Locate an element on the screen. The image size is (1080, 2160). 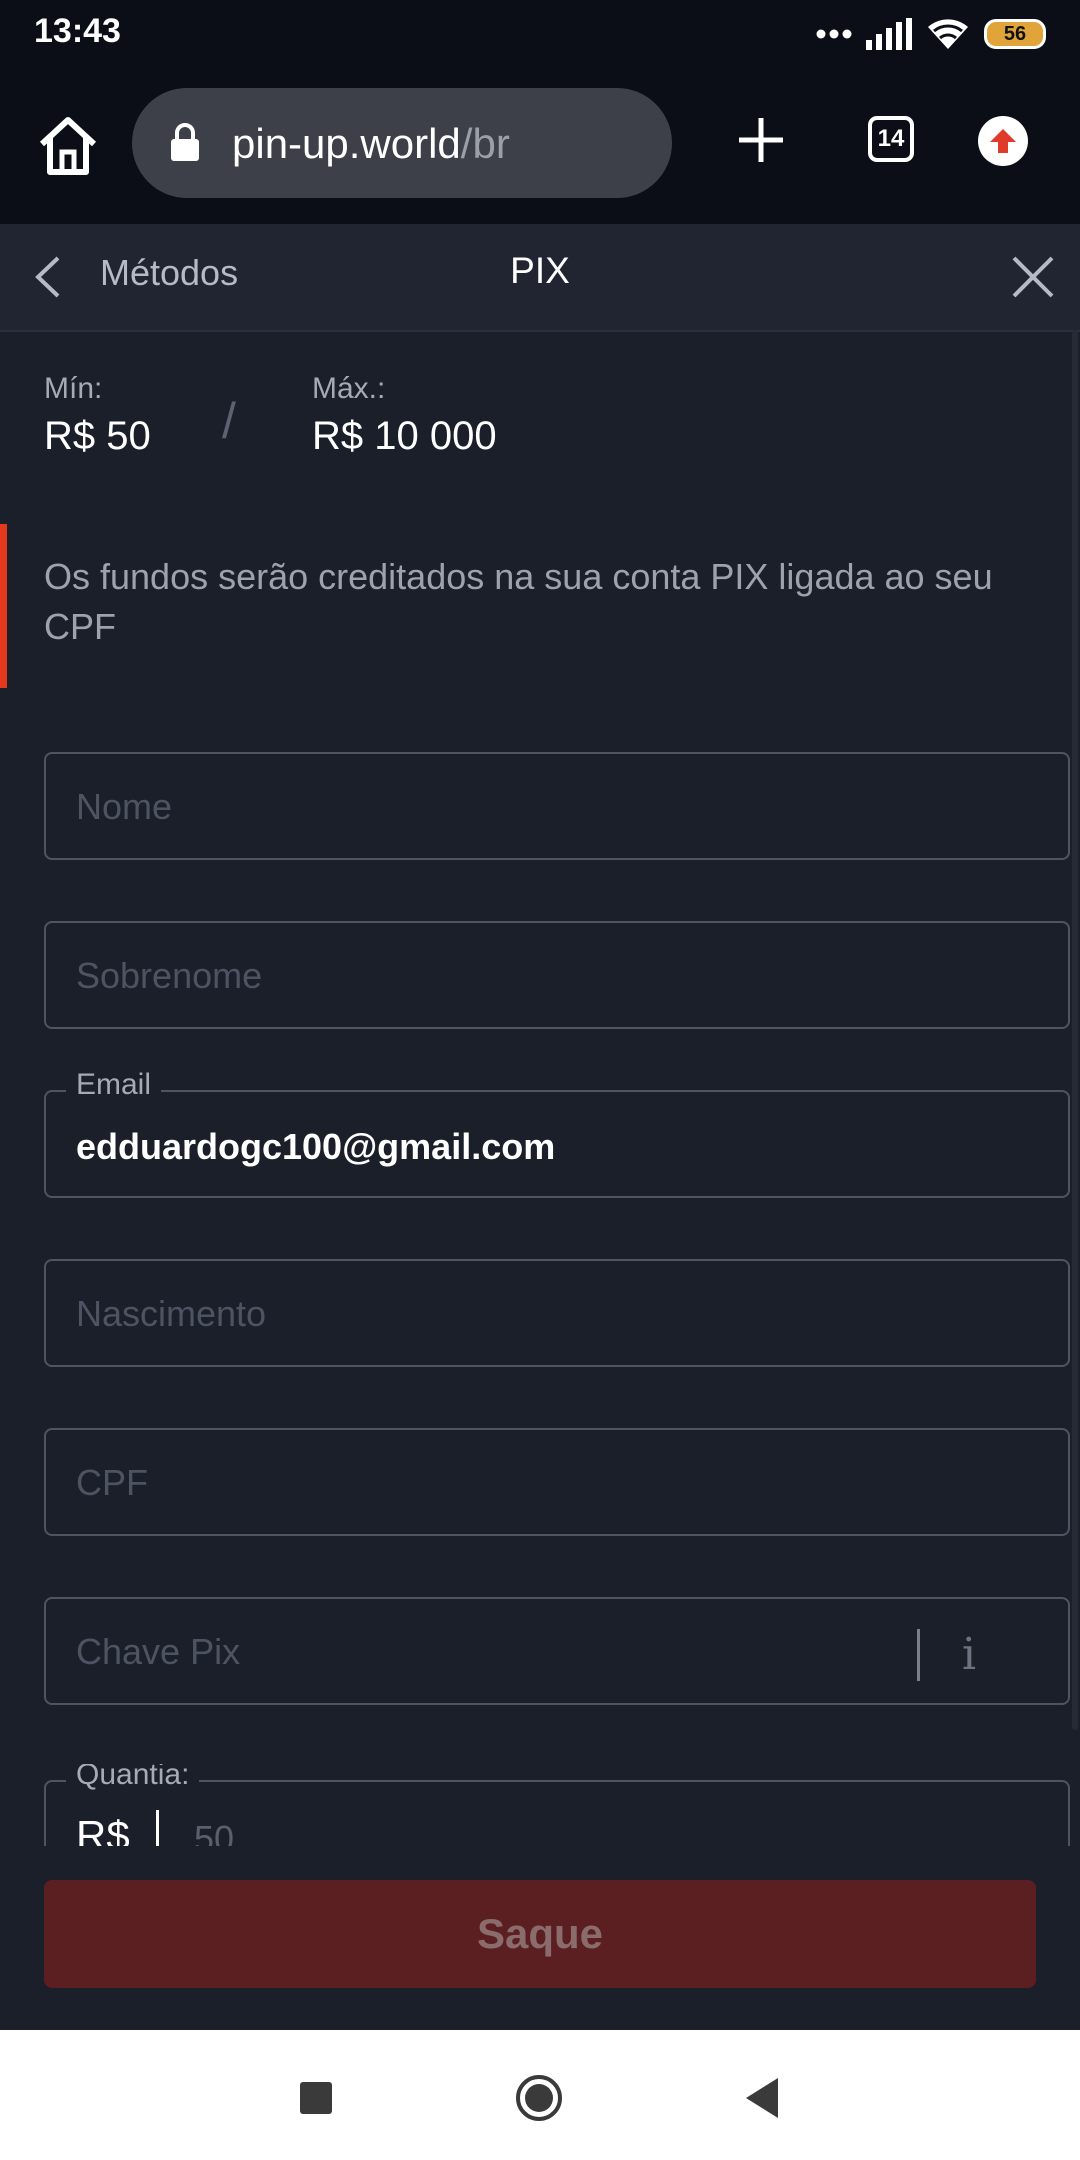
cpf-field: CPF is located at coordinates (557, 1482).